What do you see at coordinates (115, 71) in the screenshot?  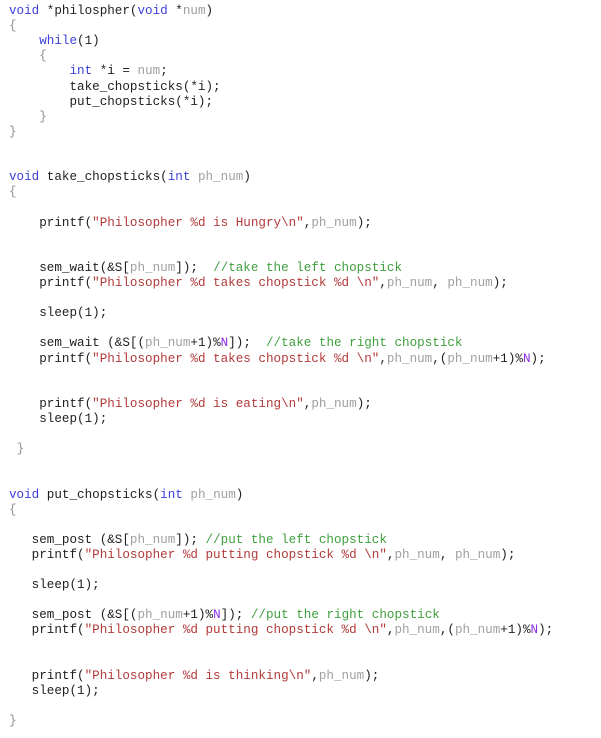 I see `code-text: *i =` at bounding box center [115, 71].